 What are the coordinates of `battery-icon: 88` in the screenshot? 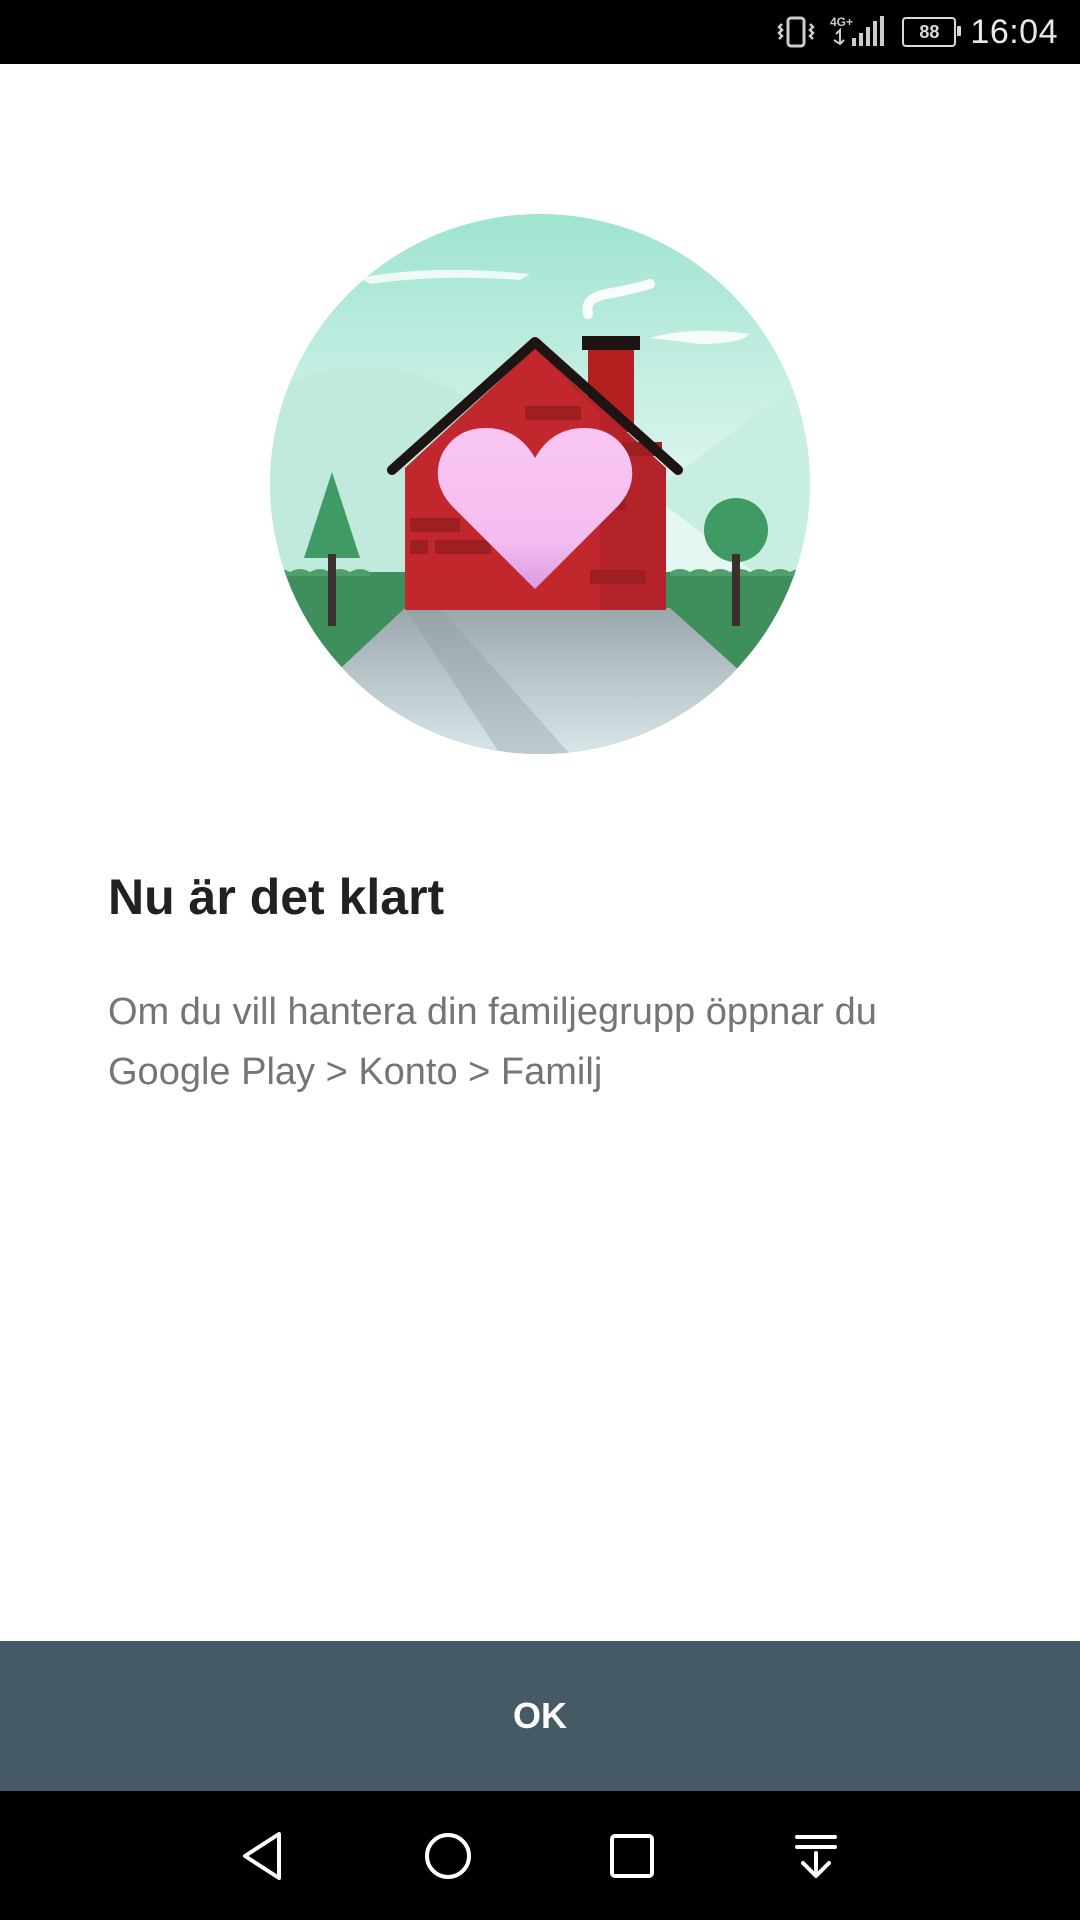 It's located at (932, 32).